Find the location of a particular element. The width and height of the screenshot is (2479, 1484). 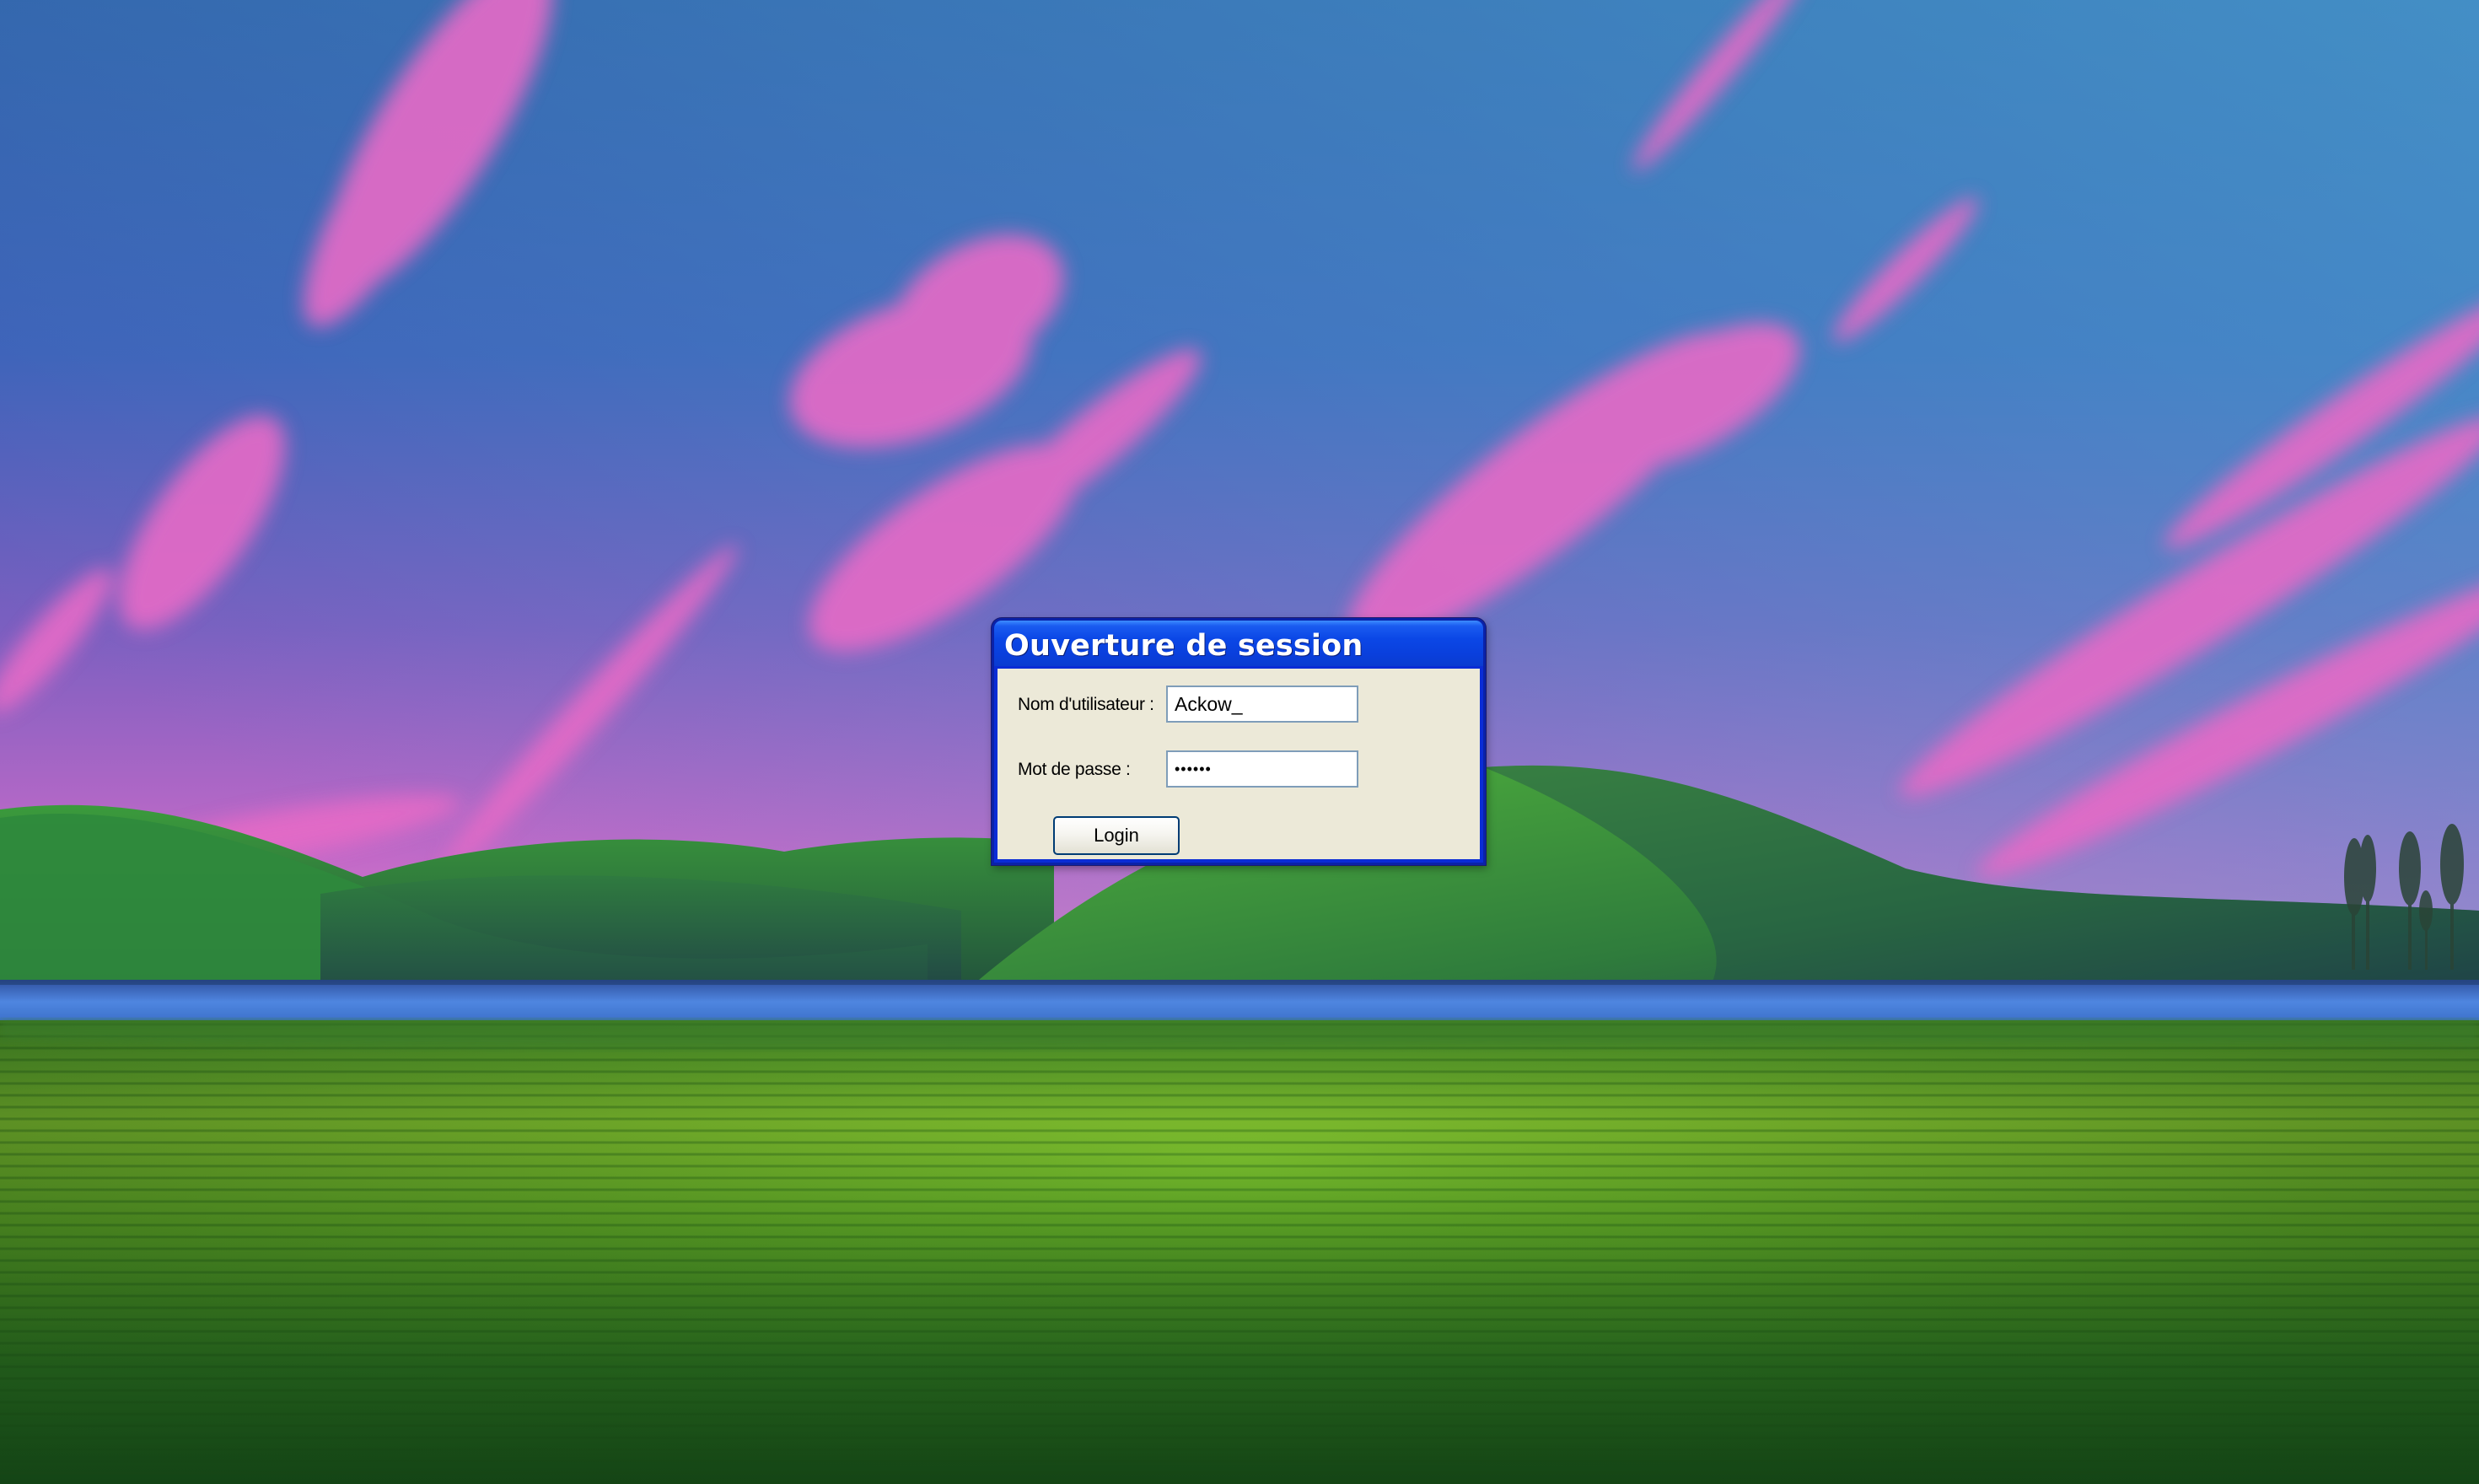

dialog-body: Nom d'utilisateur : Mot de passe : Login is located at coordinates (1239, 764).